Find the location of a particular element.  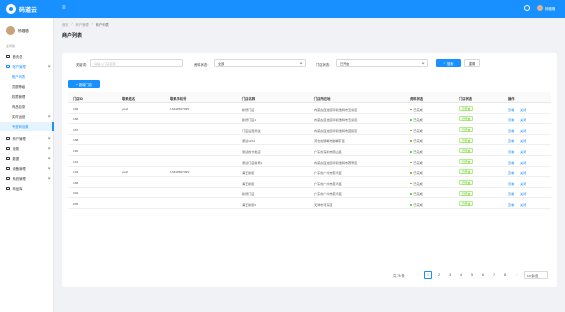

menu-icon: ≡ is located at coordinates (65, 8).